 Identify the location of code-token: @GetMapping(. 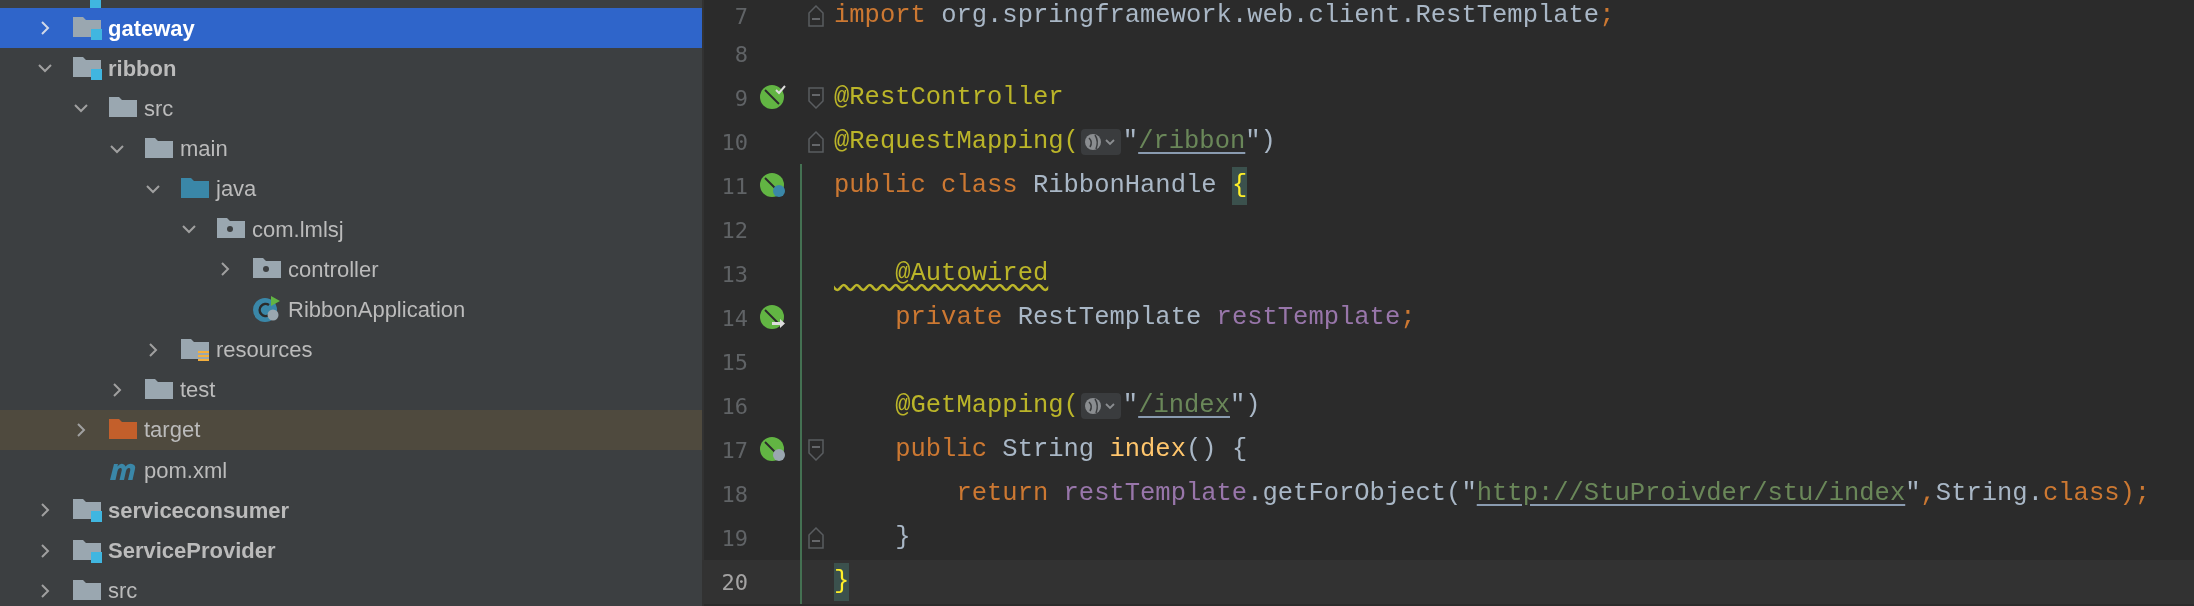
(986, 405).